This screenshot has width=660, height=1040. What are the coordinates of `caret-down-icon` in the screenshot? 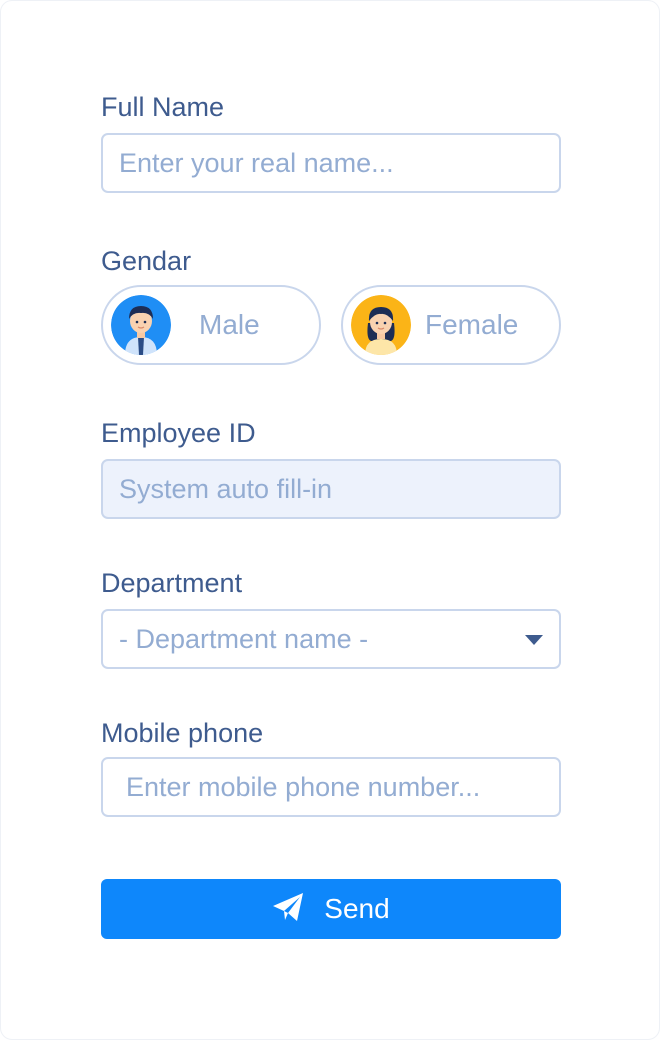 It's located at (534, 640).